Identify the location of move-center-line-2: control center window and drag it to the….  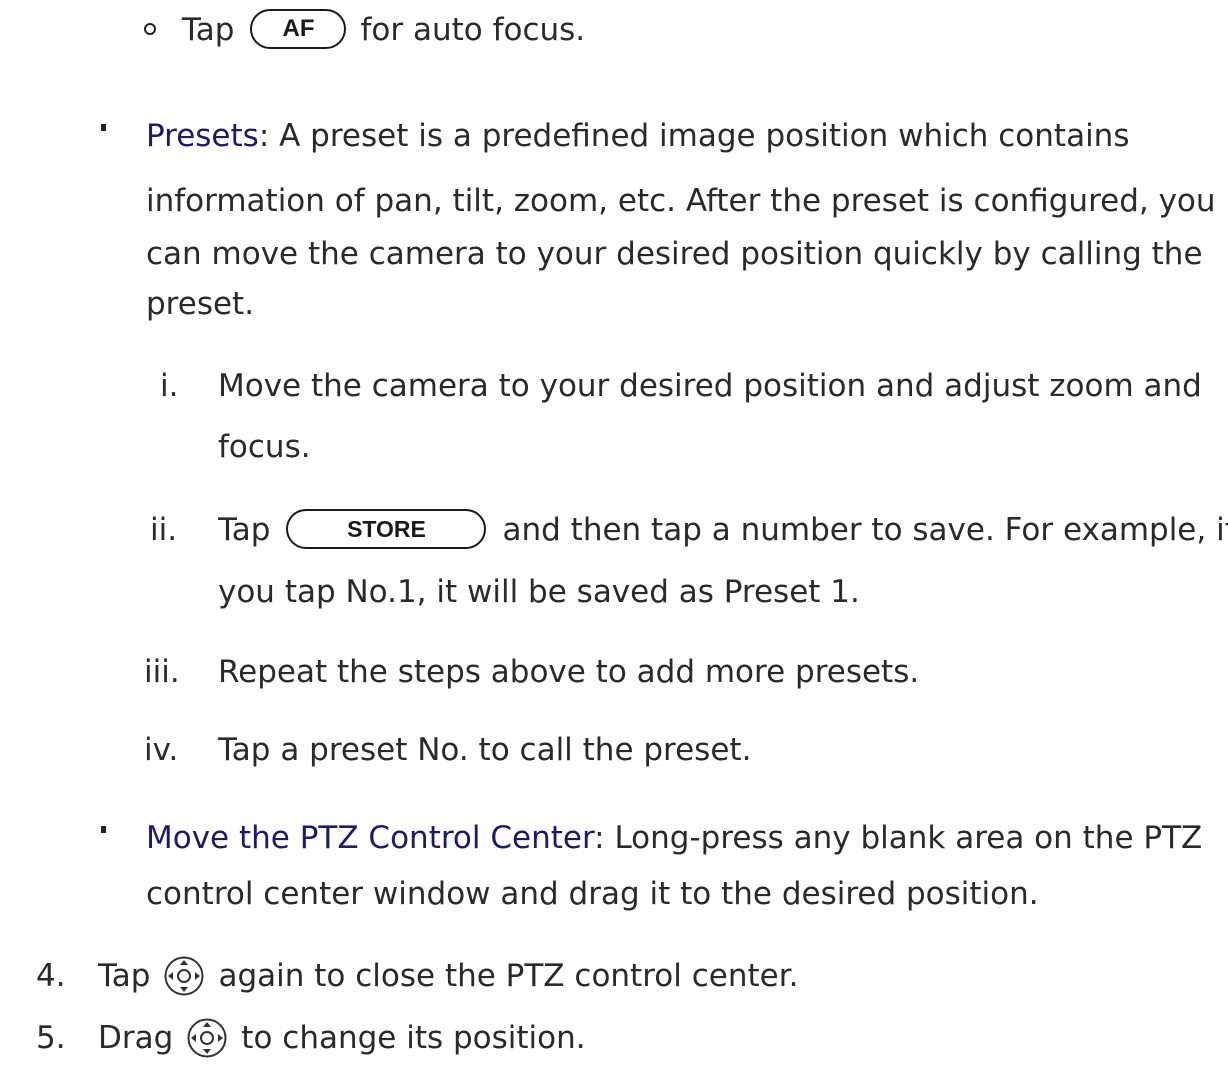
(592, 894).